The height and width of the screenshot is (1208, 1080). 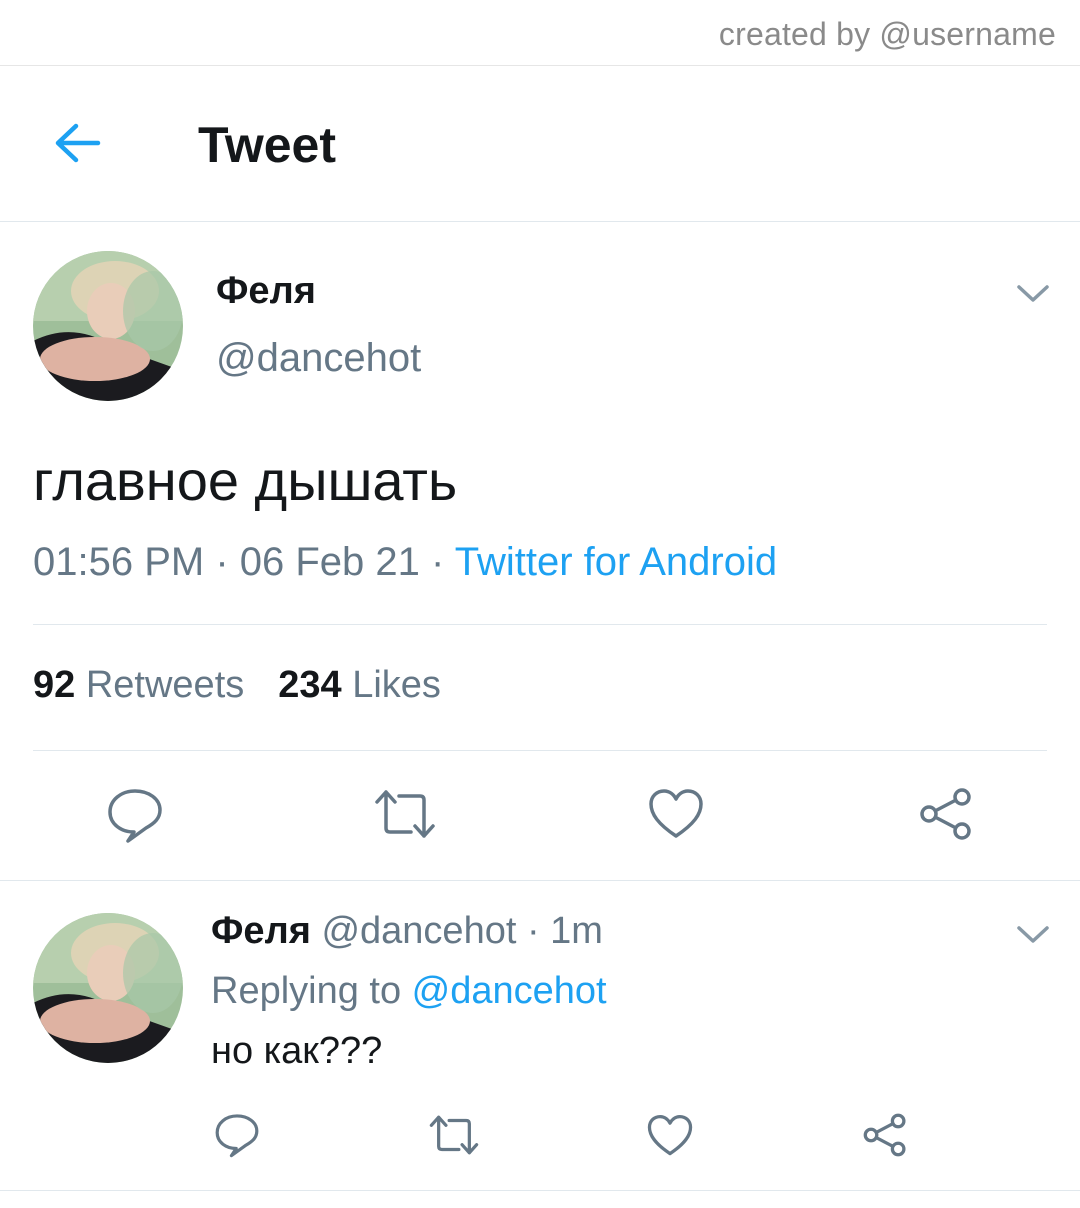 I want to click on retweet-button, so click(x=405, y=816).